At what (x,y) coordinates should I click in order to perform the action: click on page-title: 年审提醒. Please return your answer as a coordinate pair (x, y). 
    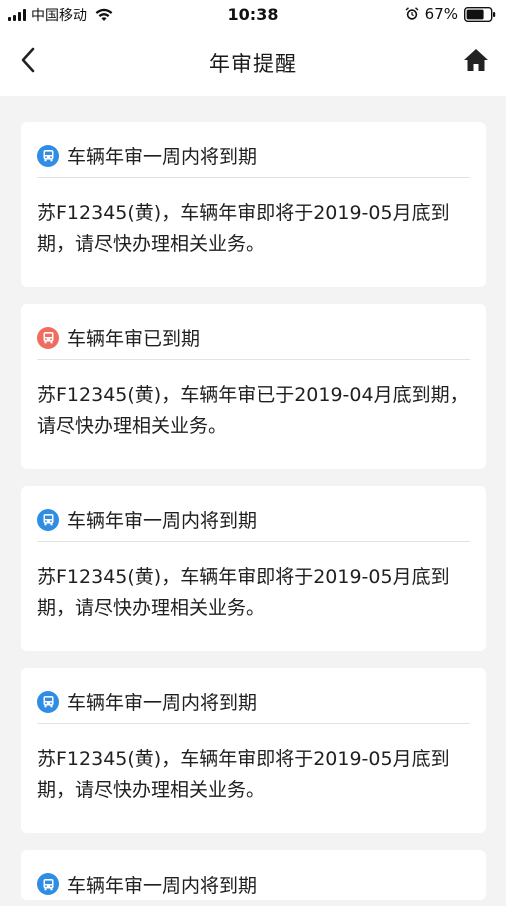
    Looking at the image, I should click on (253, 64).